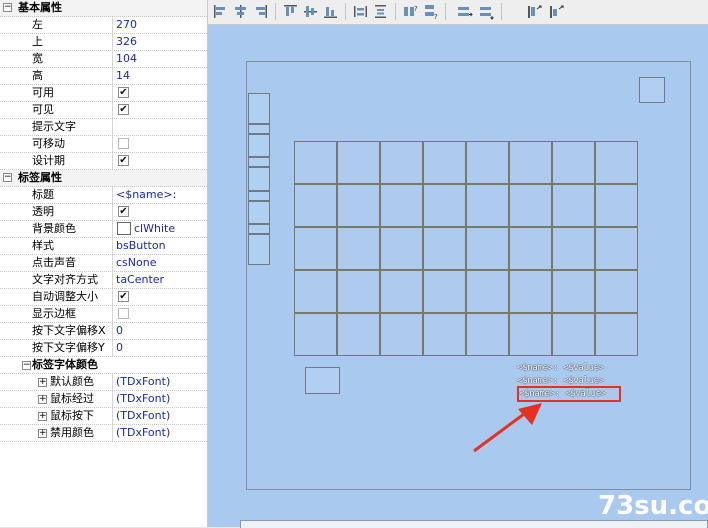 The image size is (708, 528). I want to click on property-row: 可见 ✔, so click(103, 110).